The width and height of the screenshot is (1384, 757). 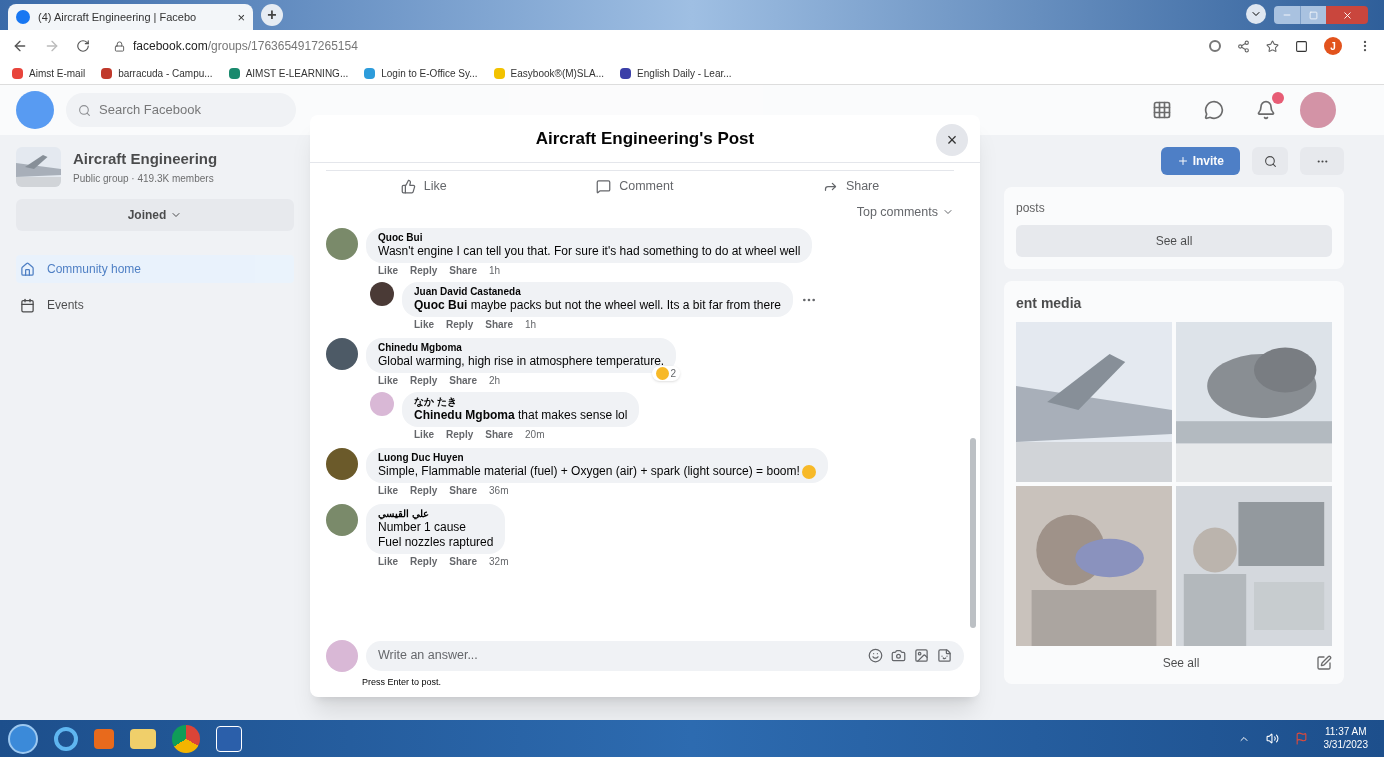 I want to click on search-button, so click(x=1270, y=161).